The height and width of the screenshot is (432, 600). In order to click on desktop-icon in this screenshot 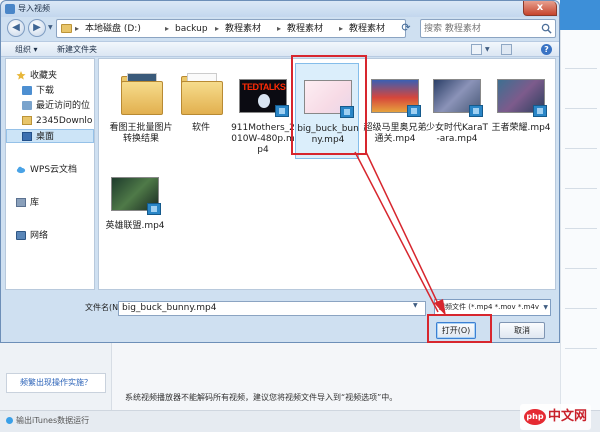, I will do `click(27, 136)`.